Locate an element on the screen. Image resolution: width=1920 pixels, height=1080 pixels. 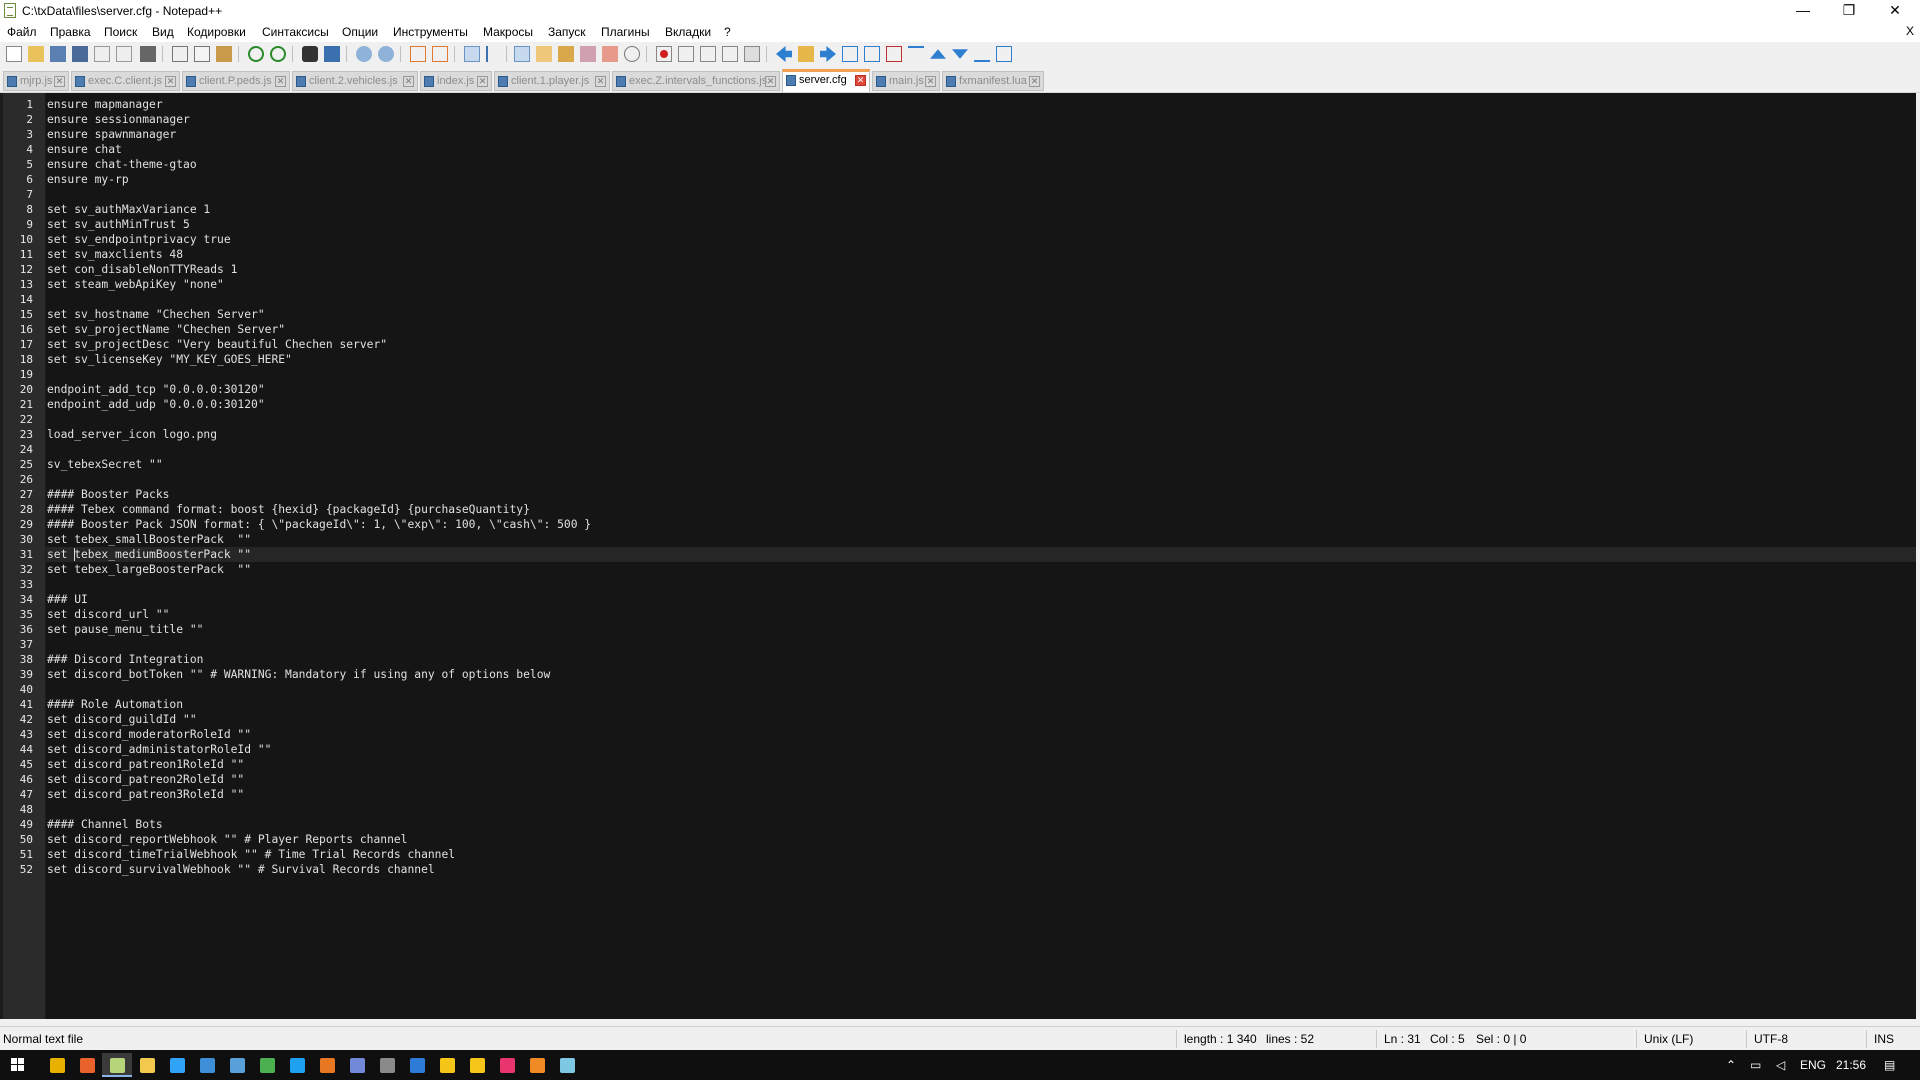
close-window-button: ✕ is located at coordinates (1895, 11).